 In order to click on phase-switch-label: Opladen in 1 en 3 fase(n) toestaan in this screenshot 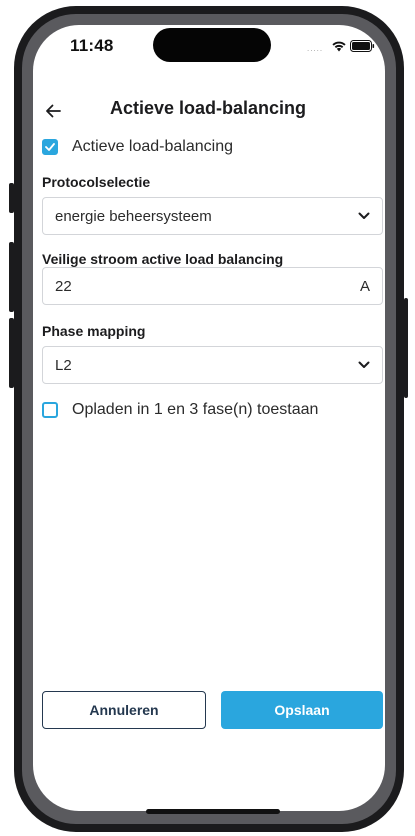, I will do `click(195, 409)`.